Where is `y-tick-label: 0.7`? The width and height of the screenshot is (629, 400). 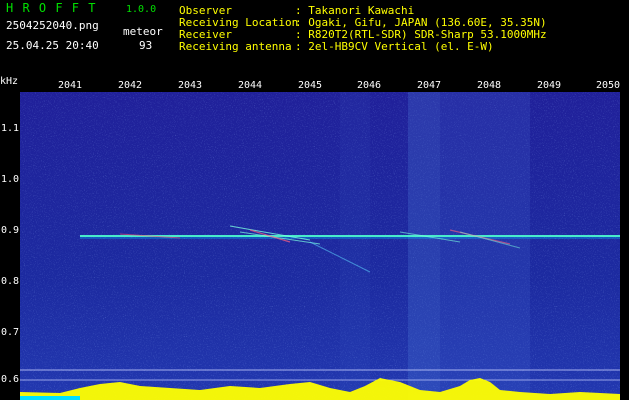 y-tick-label: 0.7 is located at coordinates (10, 332).